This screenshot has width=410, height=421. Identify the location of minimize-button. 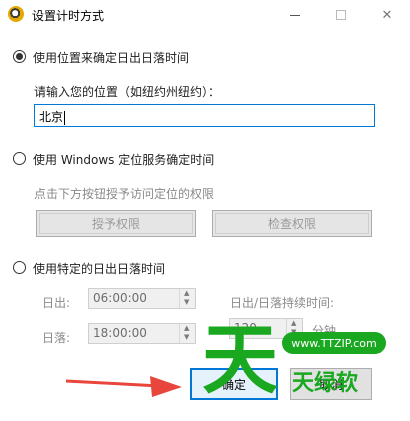
(295, 15).